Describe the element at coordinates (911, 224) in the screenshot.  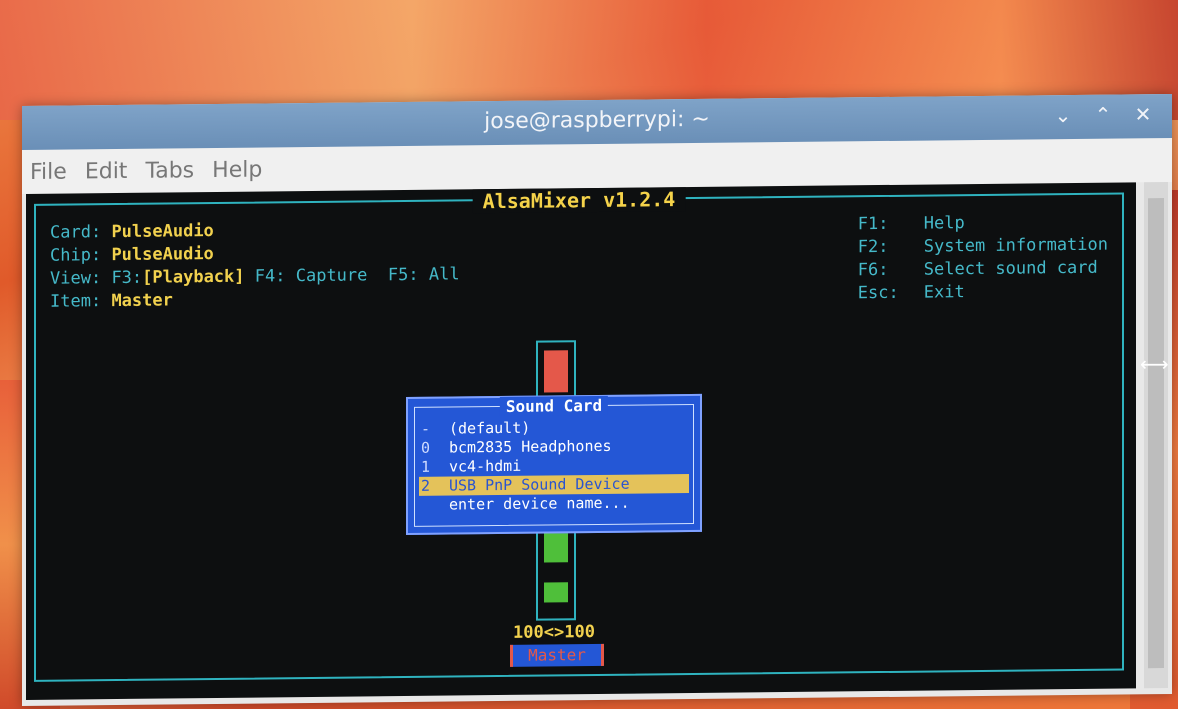
I see `key-row-f1: F1: Help` at that location.